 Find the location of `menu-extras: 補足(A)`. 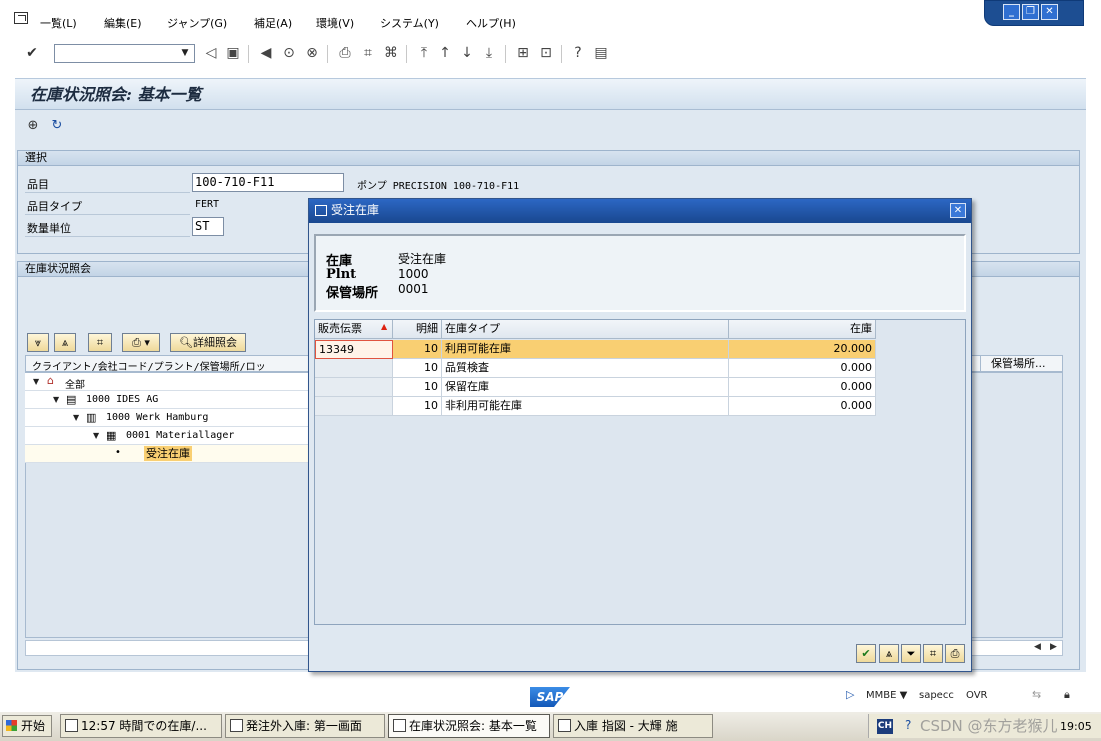

menu-extras: 補足(A) is located at coordinates (273, 23).